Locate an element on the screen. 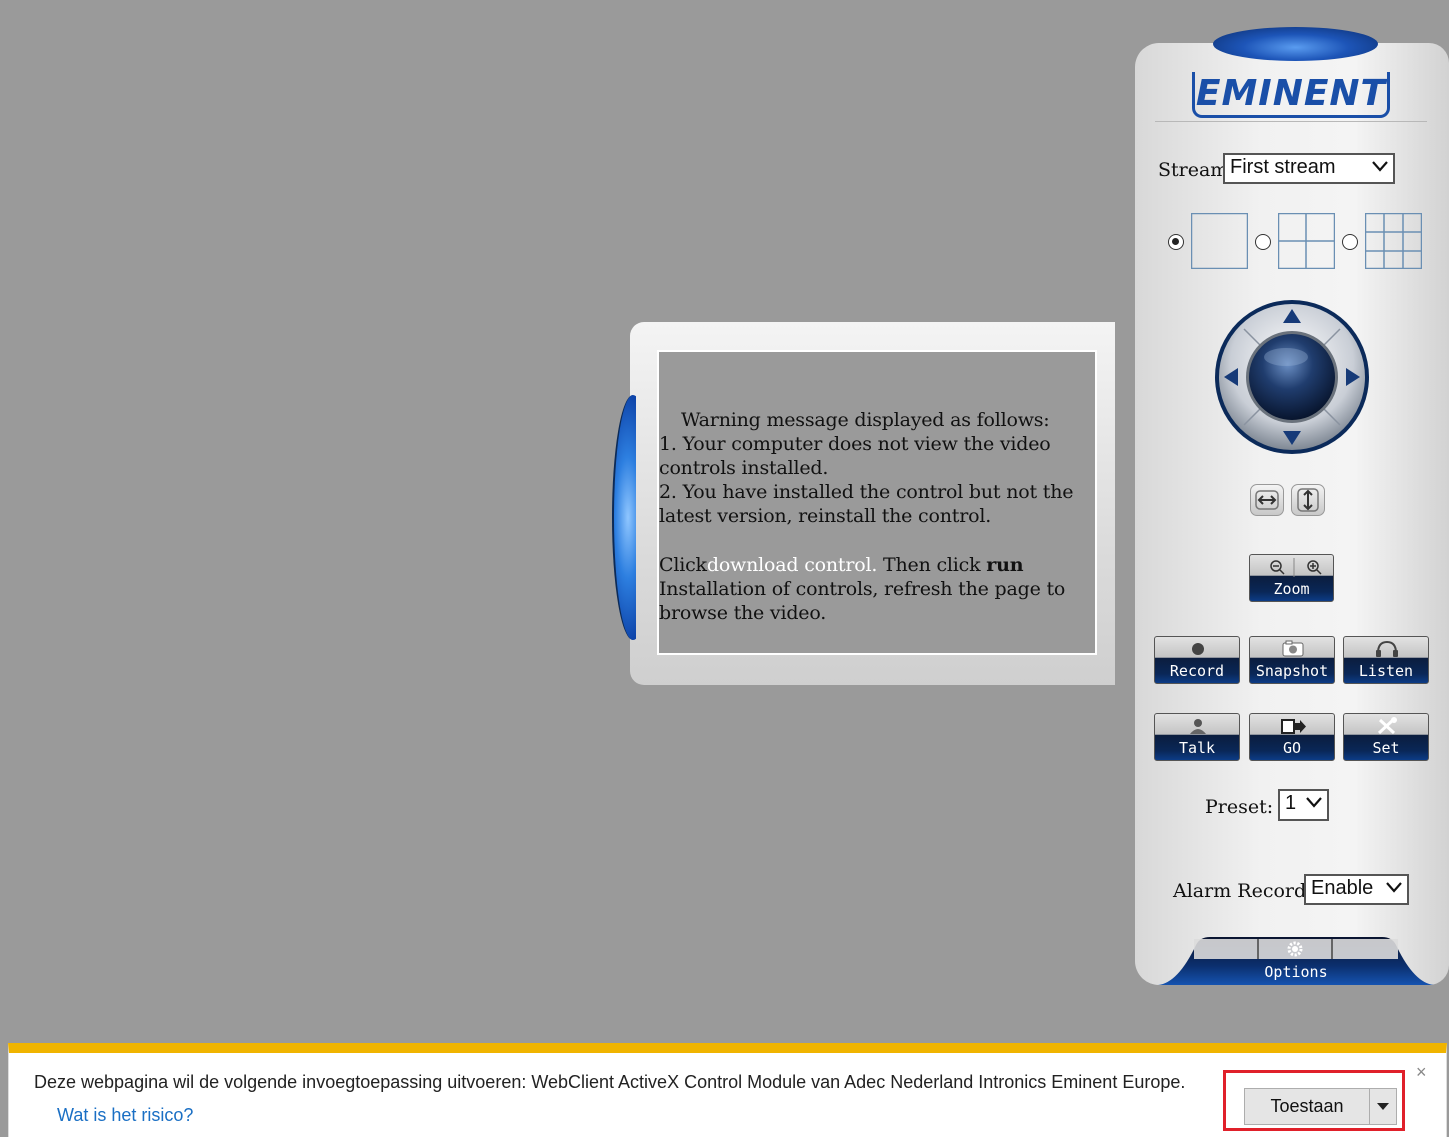  zoom-button: Zoom is located at coordinates (1291, 578).